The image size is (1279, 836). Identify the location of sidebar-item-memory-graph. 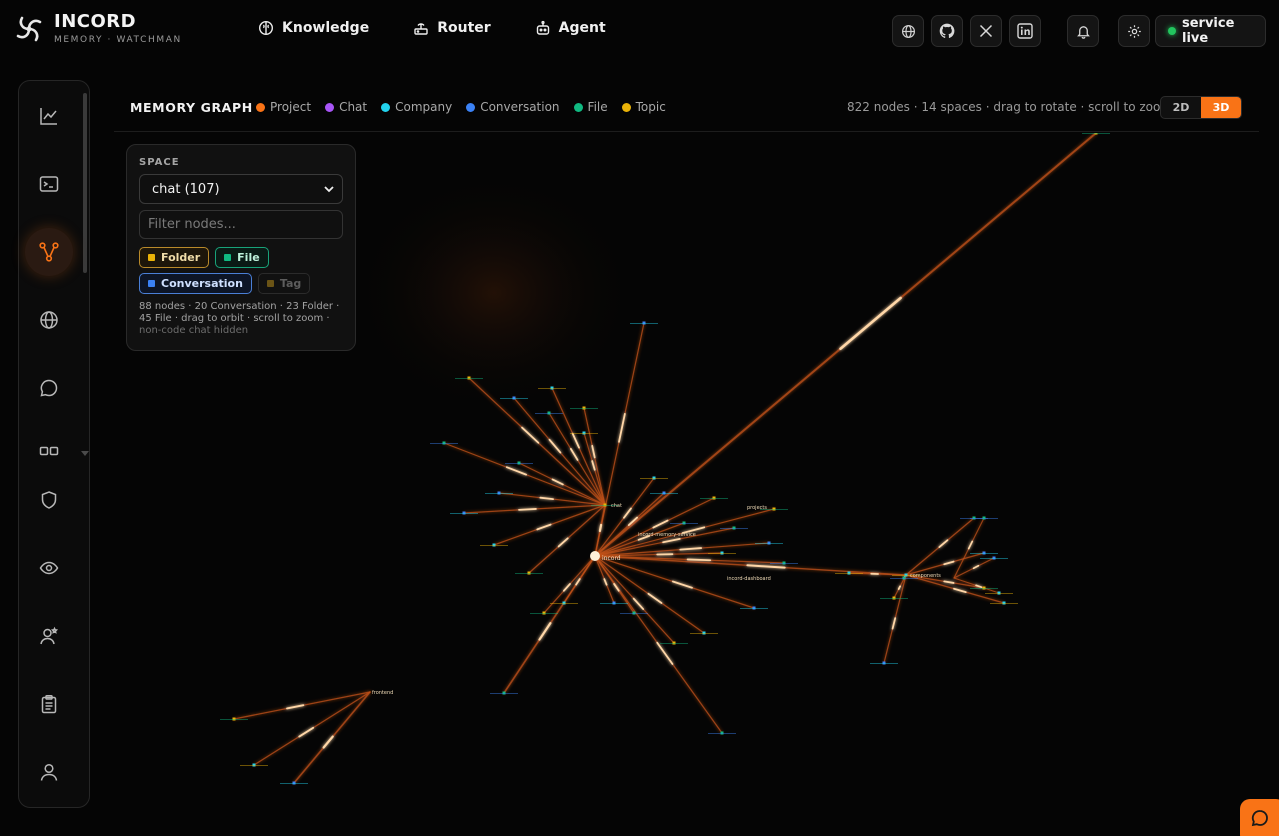
(49, 252).